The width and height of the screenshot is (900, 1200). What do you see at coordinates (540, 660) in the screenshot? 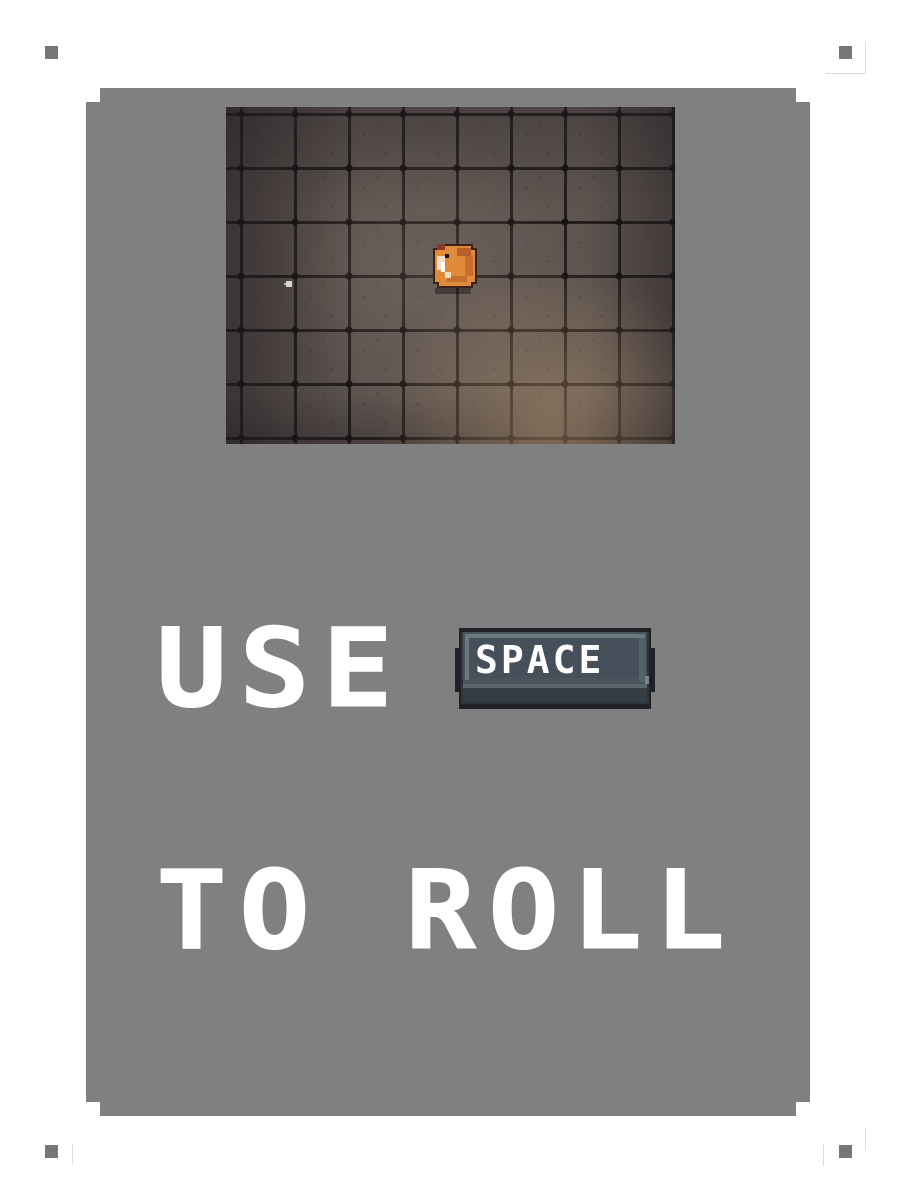
I see `space-key-label: SPACE` at bounding box center [540, 660].